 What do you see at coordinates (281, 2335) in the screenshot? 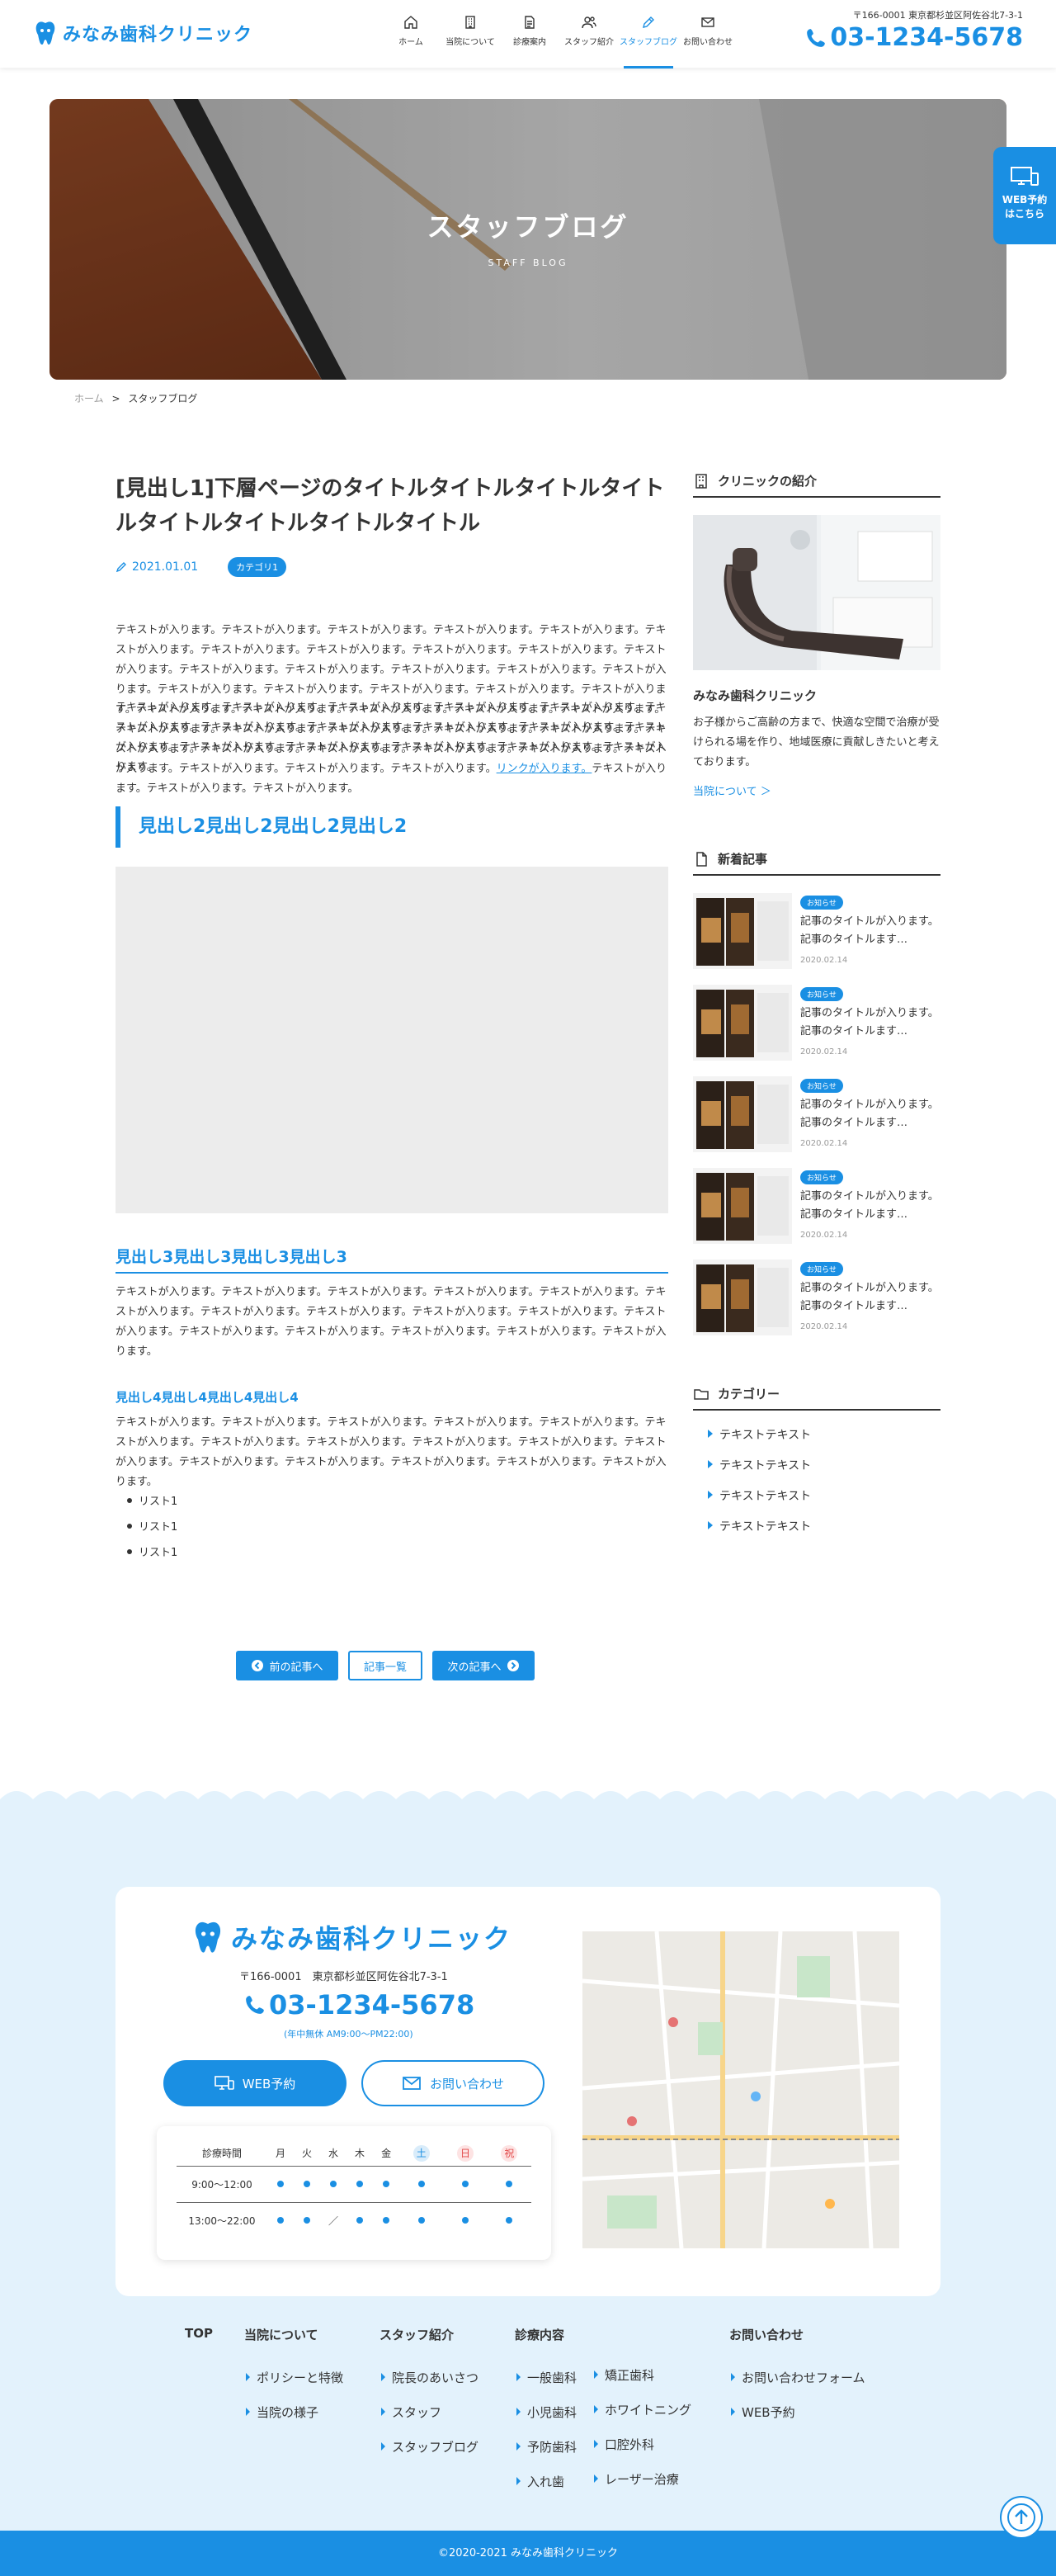
I see `footer-nav-heading: 当院について` at bounding box center [281, 2335].